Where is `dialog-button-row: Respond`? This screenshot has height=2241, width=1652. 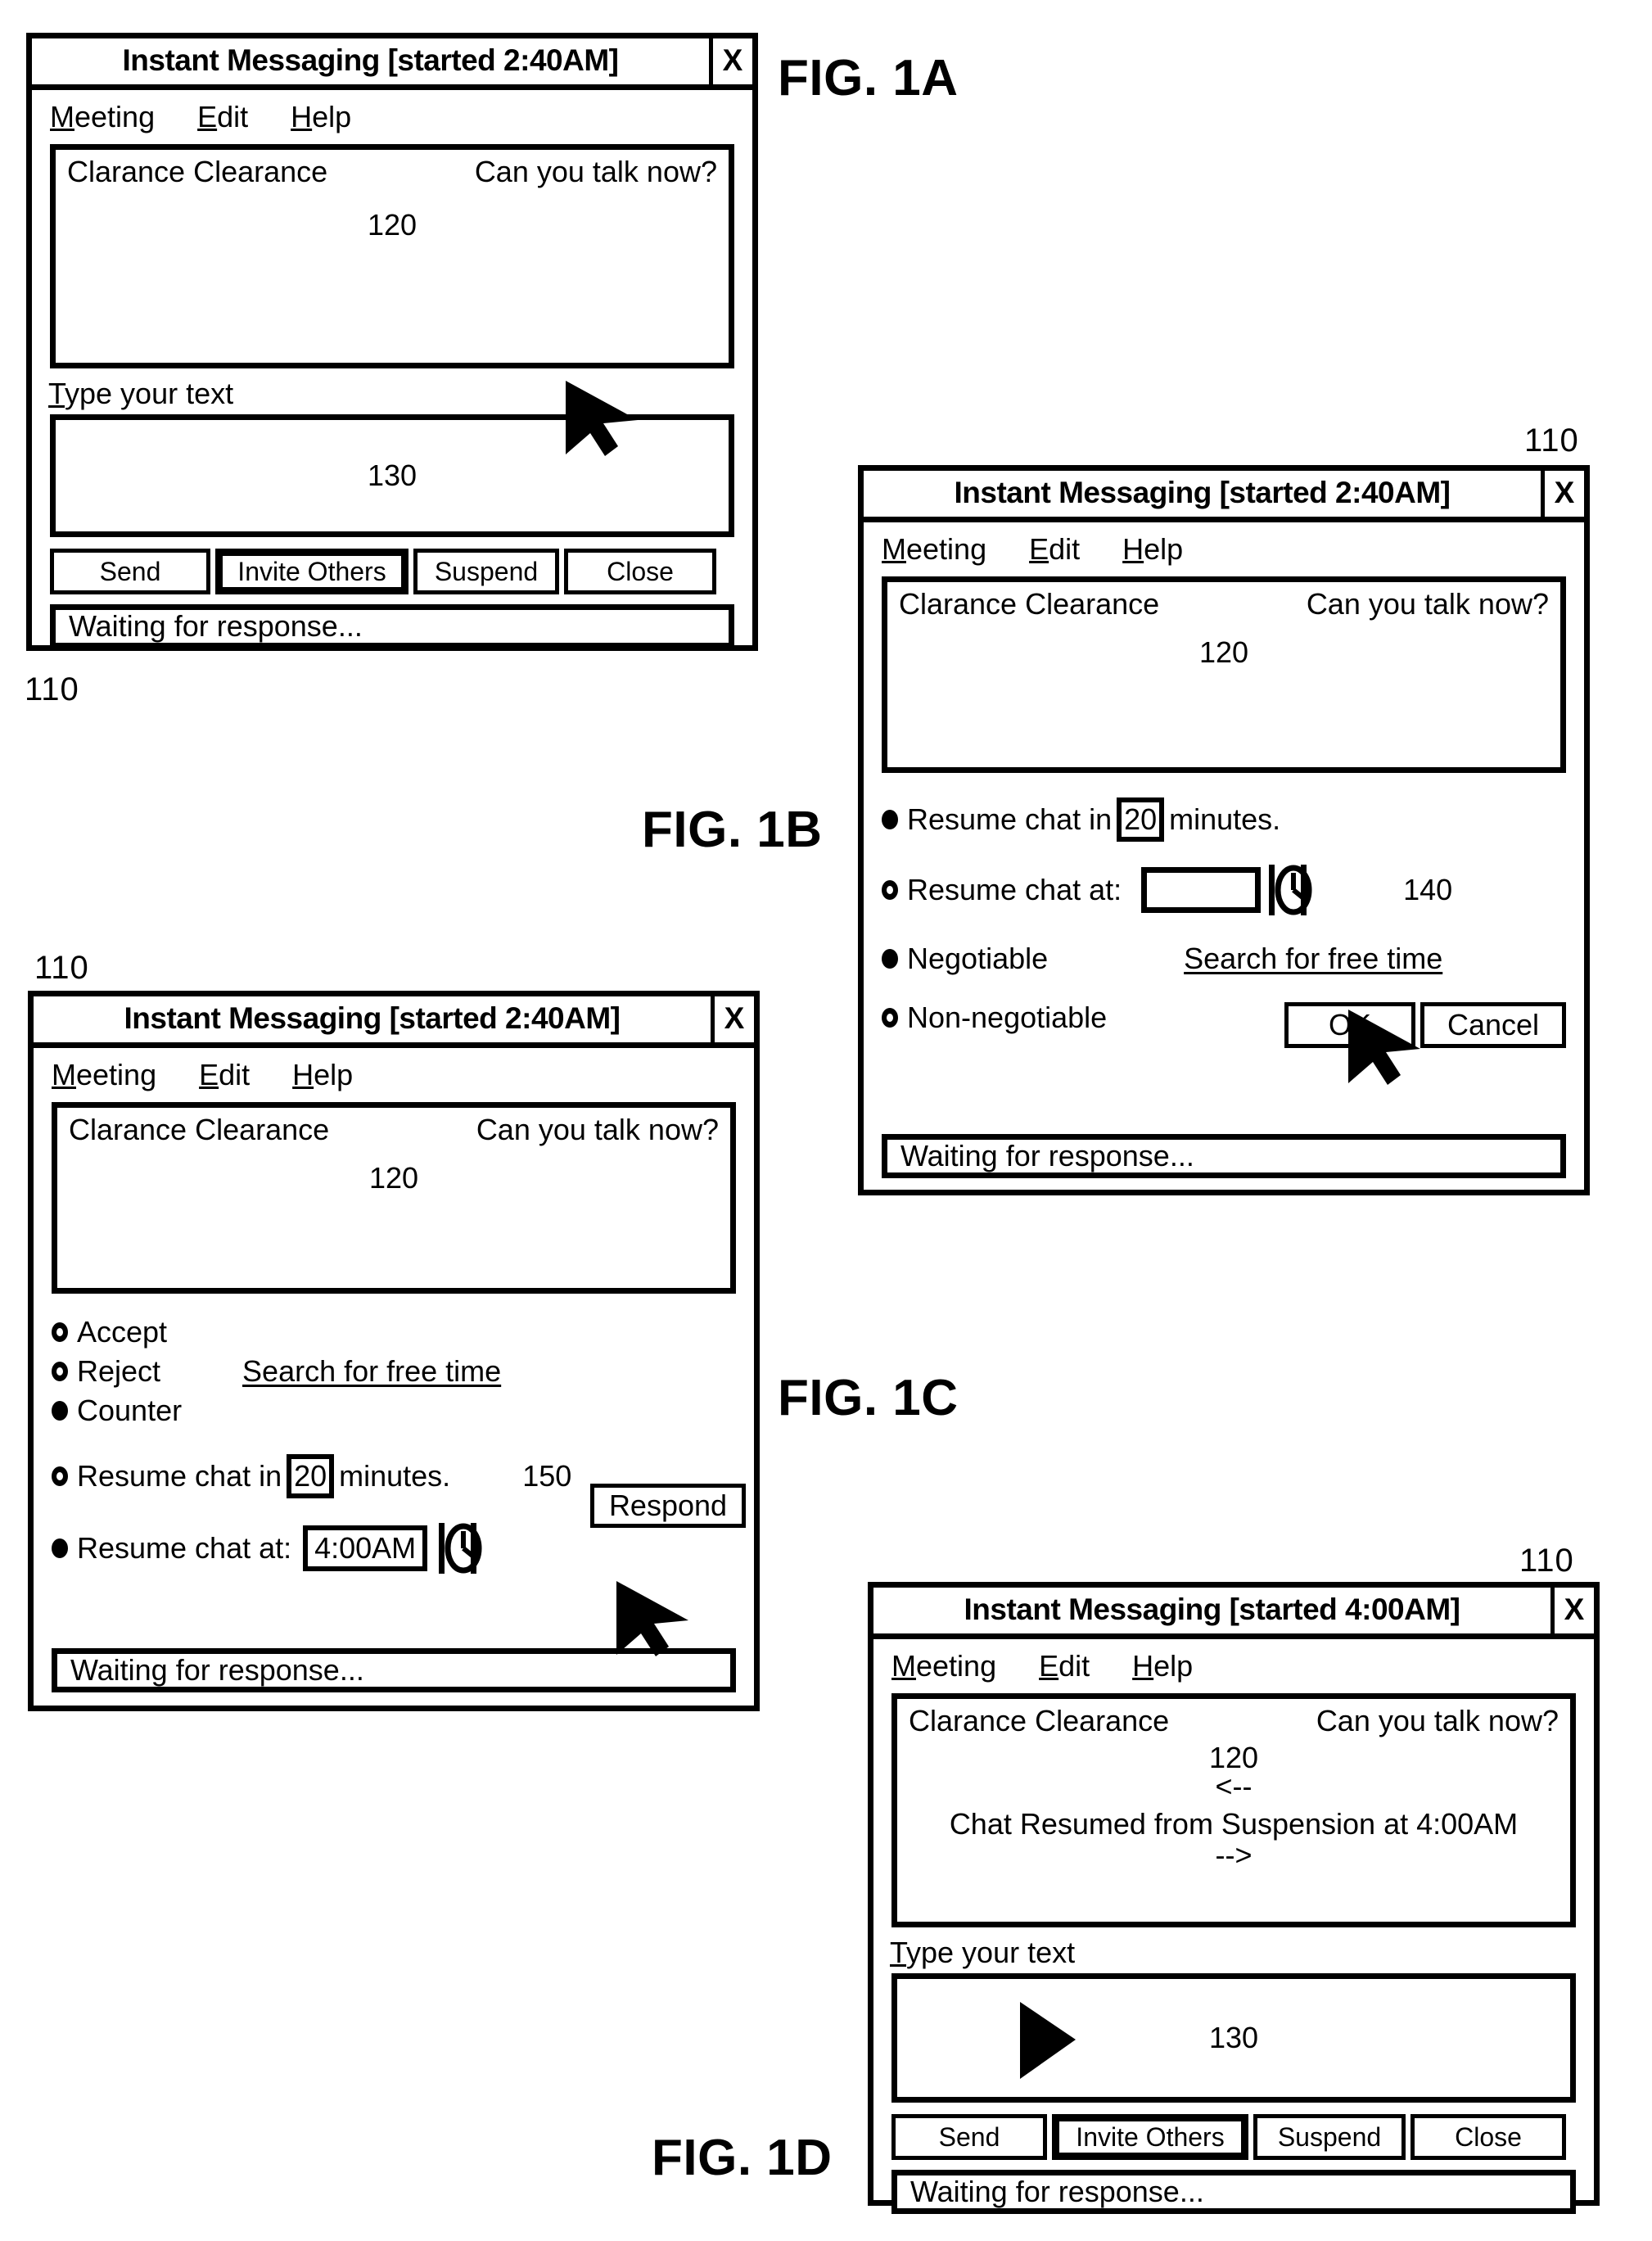 dialog-button-row: Respond is located at coordinates (668, 1506).